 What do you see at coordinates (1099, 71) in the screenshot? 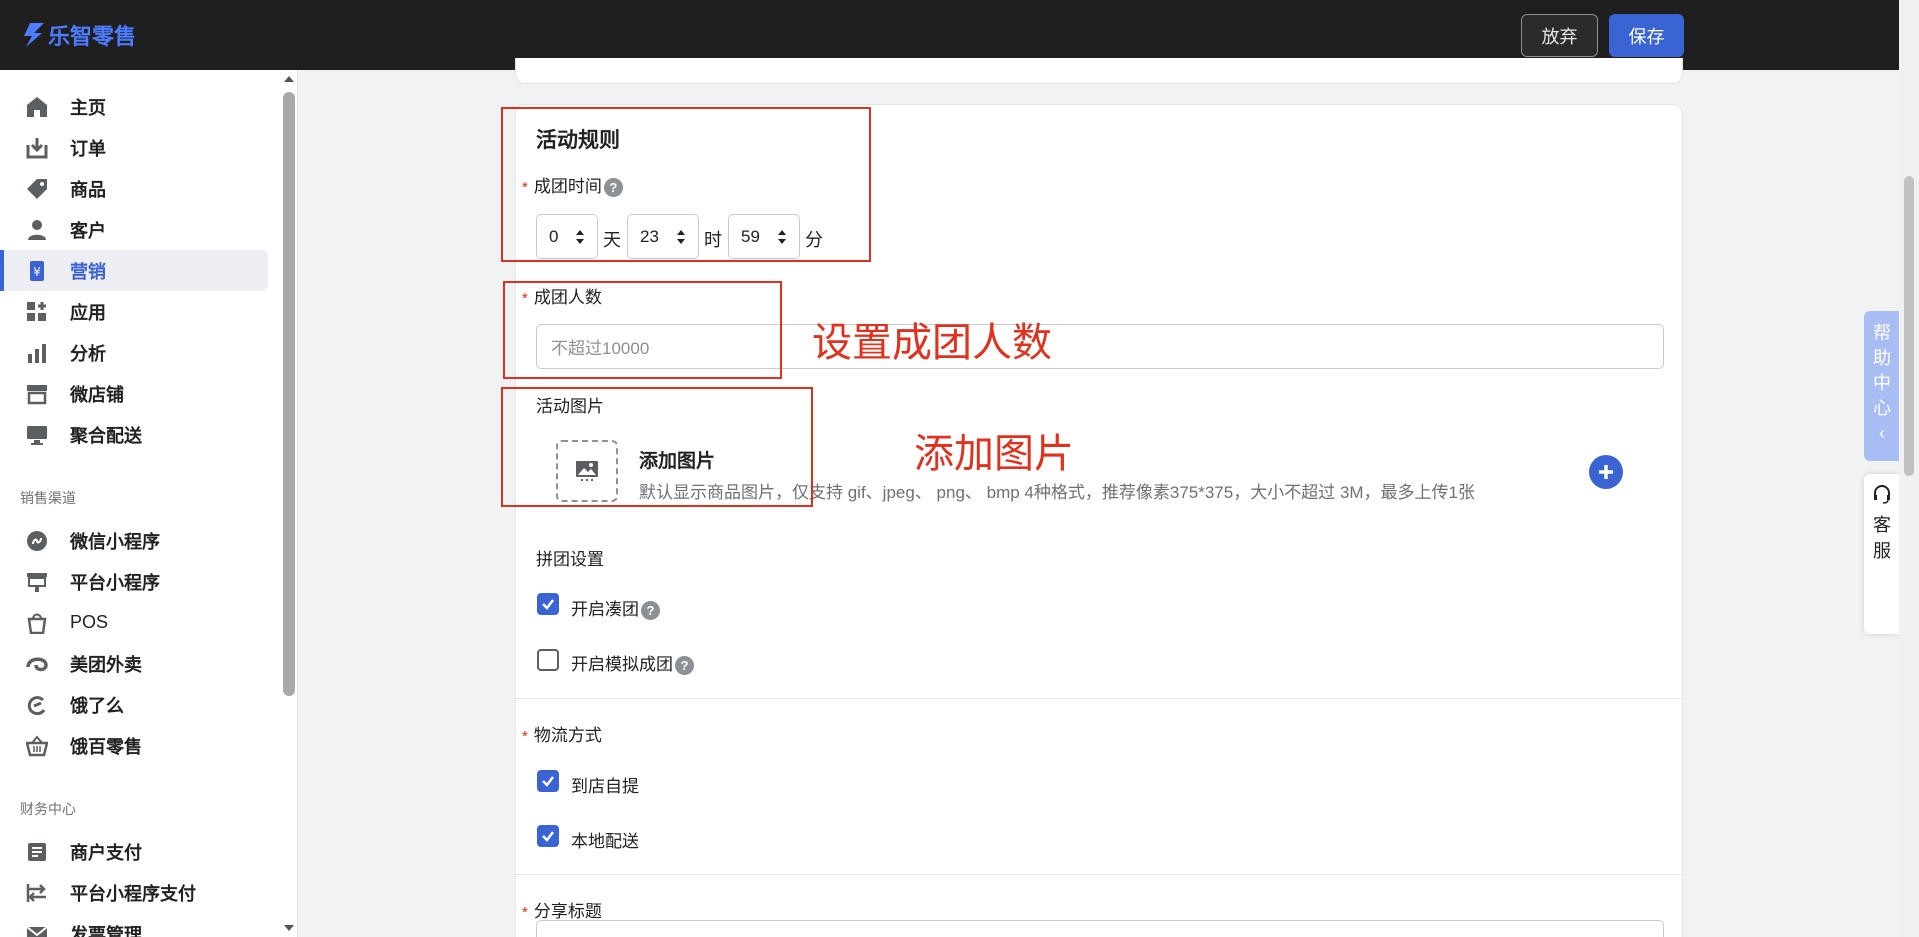
I see `previous-card` at bounding box center [1099, 71].